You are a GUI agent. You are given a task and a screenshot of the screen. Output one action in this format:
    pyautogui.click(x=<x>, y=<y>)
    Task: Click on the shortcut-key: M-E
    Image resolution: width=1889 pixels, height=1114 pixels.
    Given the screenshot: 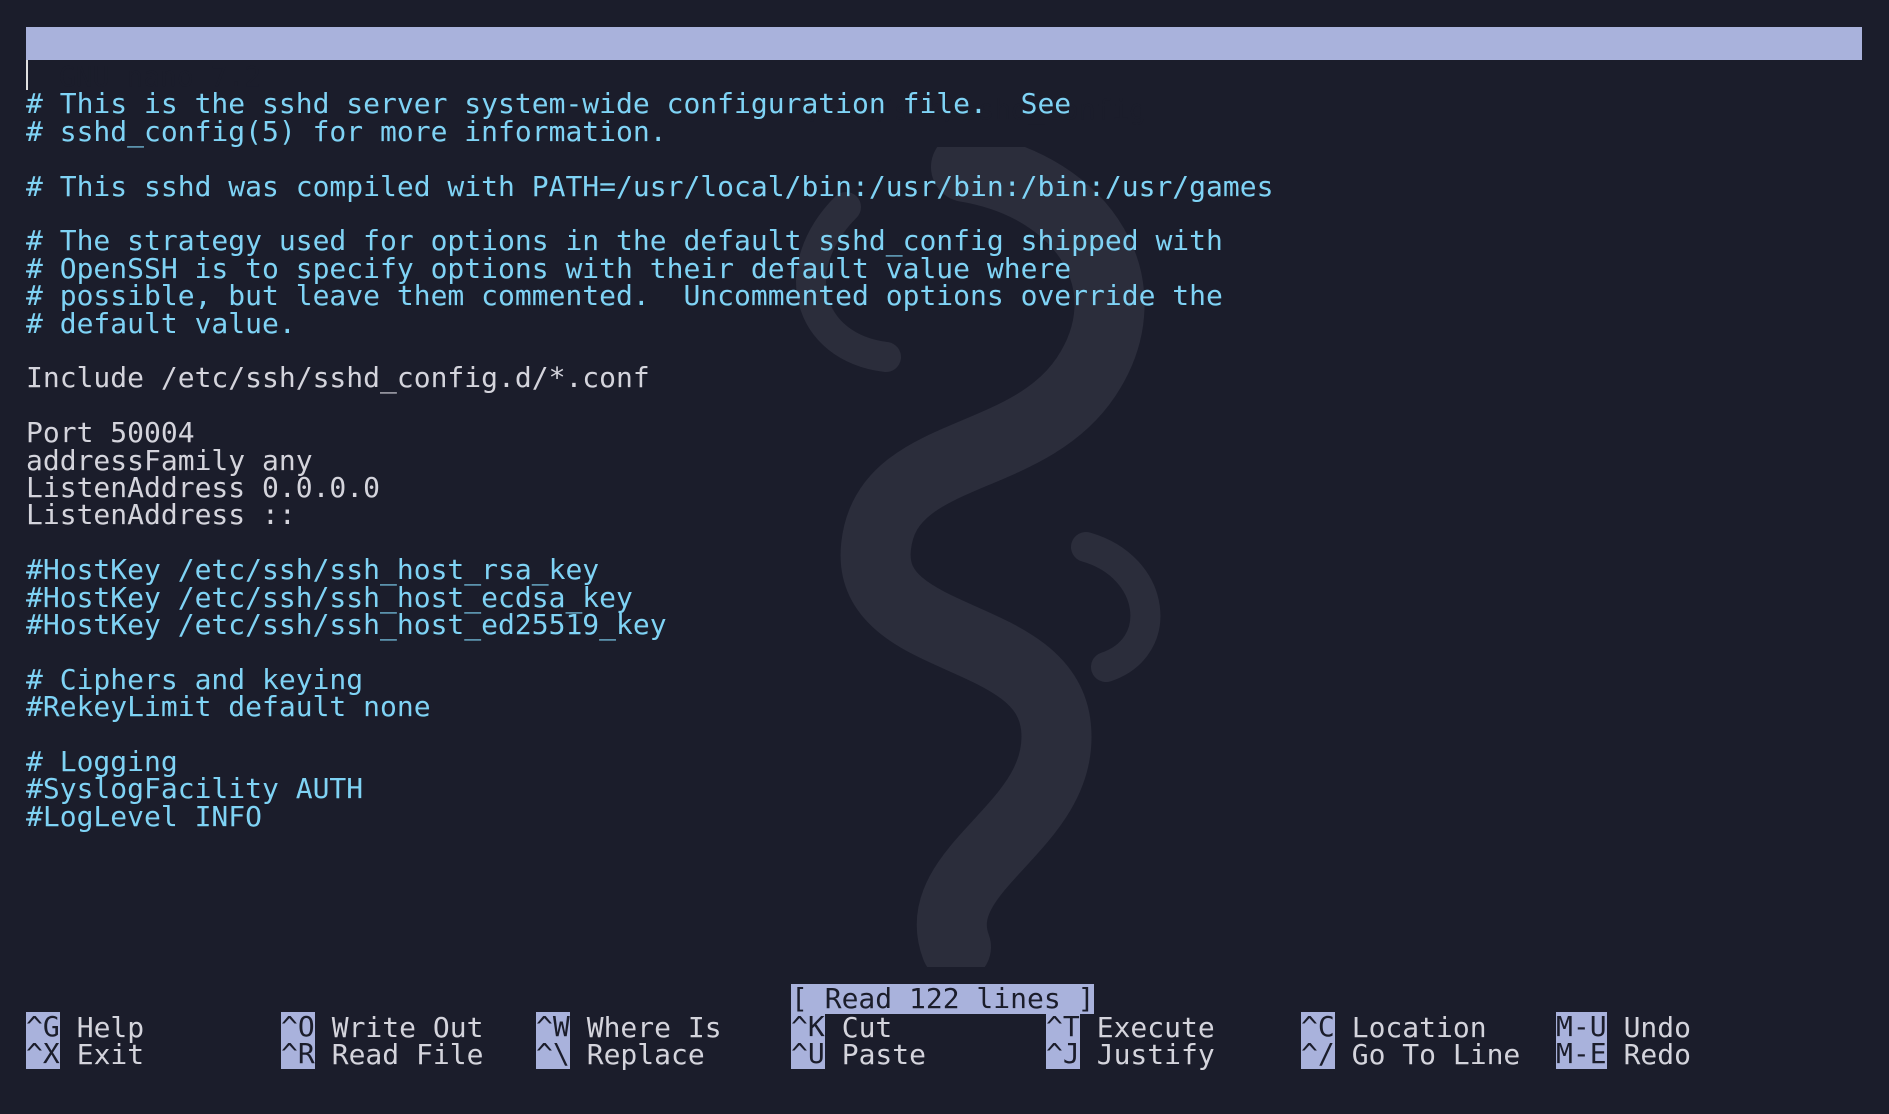 What is the action you would take?
    pyautogui.click(x=1581, y=1053)
    